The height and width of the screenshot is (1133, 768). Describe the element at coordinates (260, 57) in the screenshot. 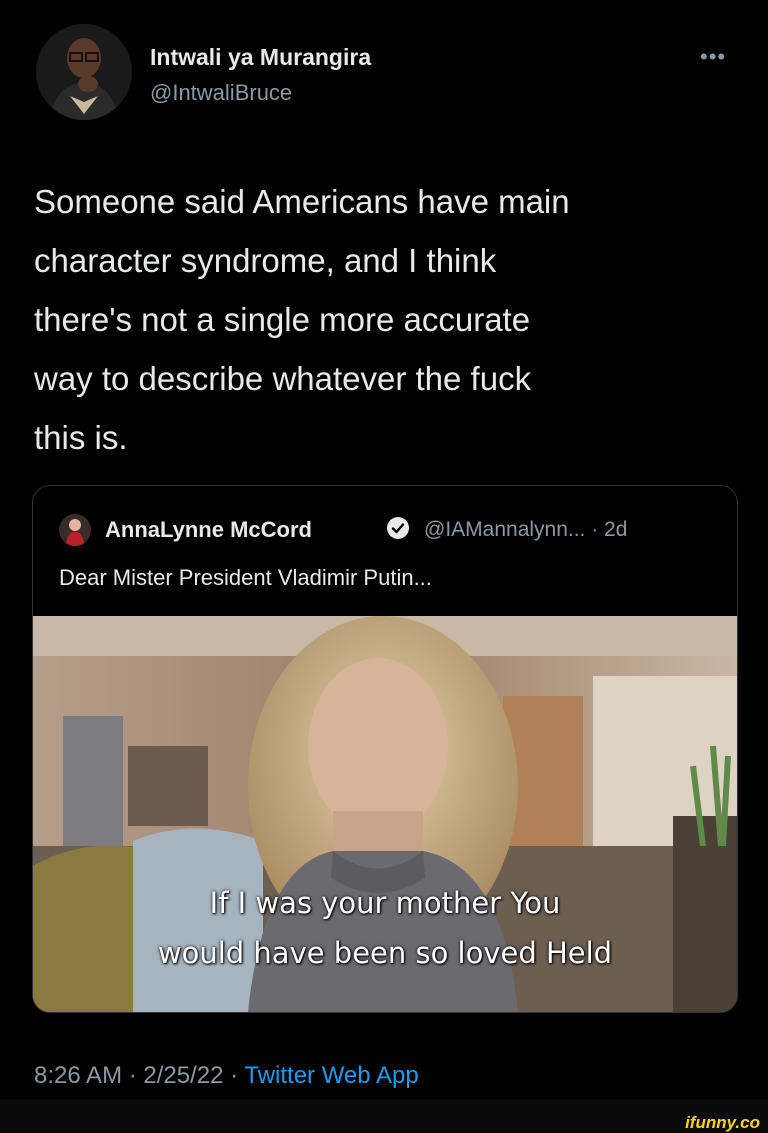

I see `author-name: Intwali ya Murangira` at that location.